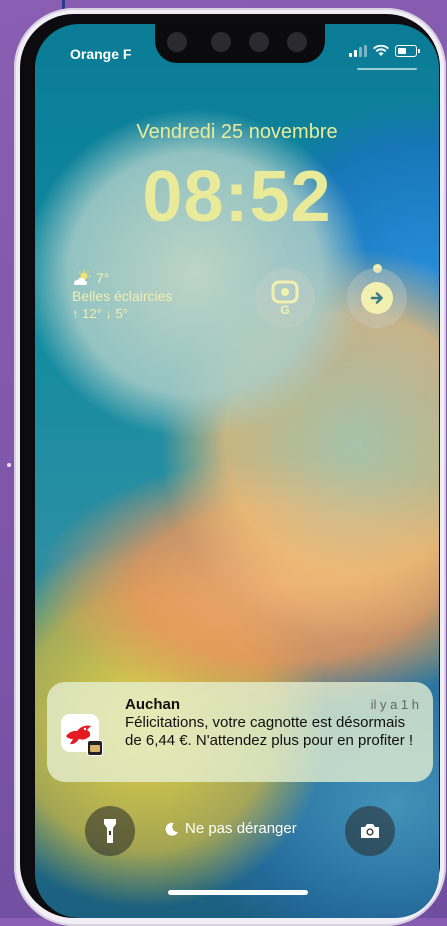 Image resolution: width=447 pixels, height=926 pixels. I want to click on navigation-arrow-icon, so click(377, 298).